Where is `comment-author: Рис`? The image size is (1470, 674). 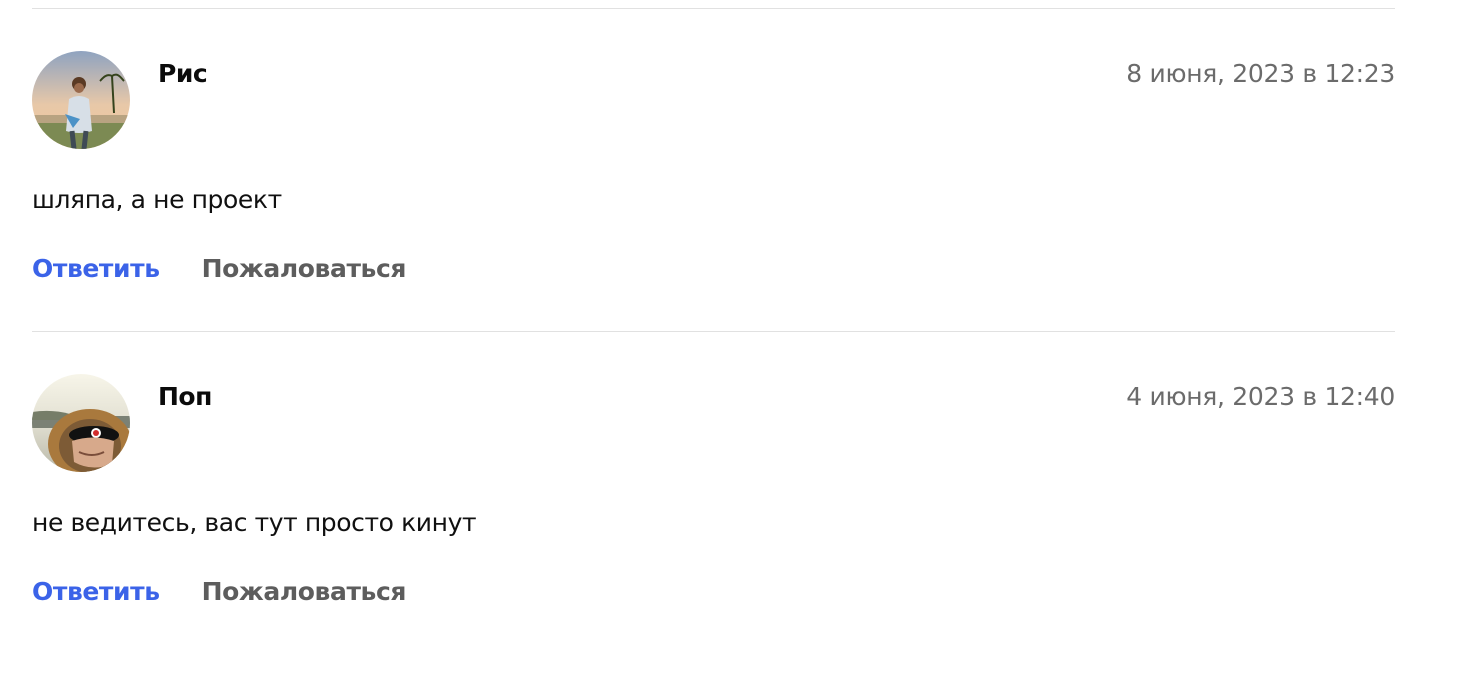
comment-author: Рис is located at coordinates (183, 74).